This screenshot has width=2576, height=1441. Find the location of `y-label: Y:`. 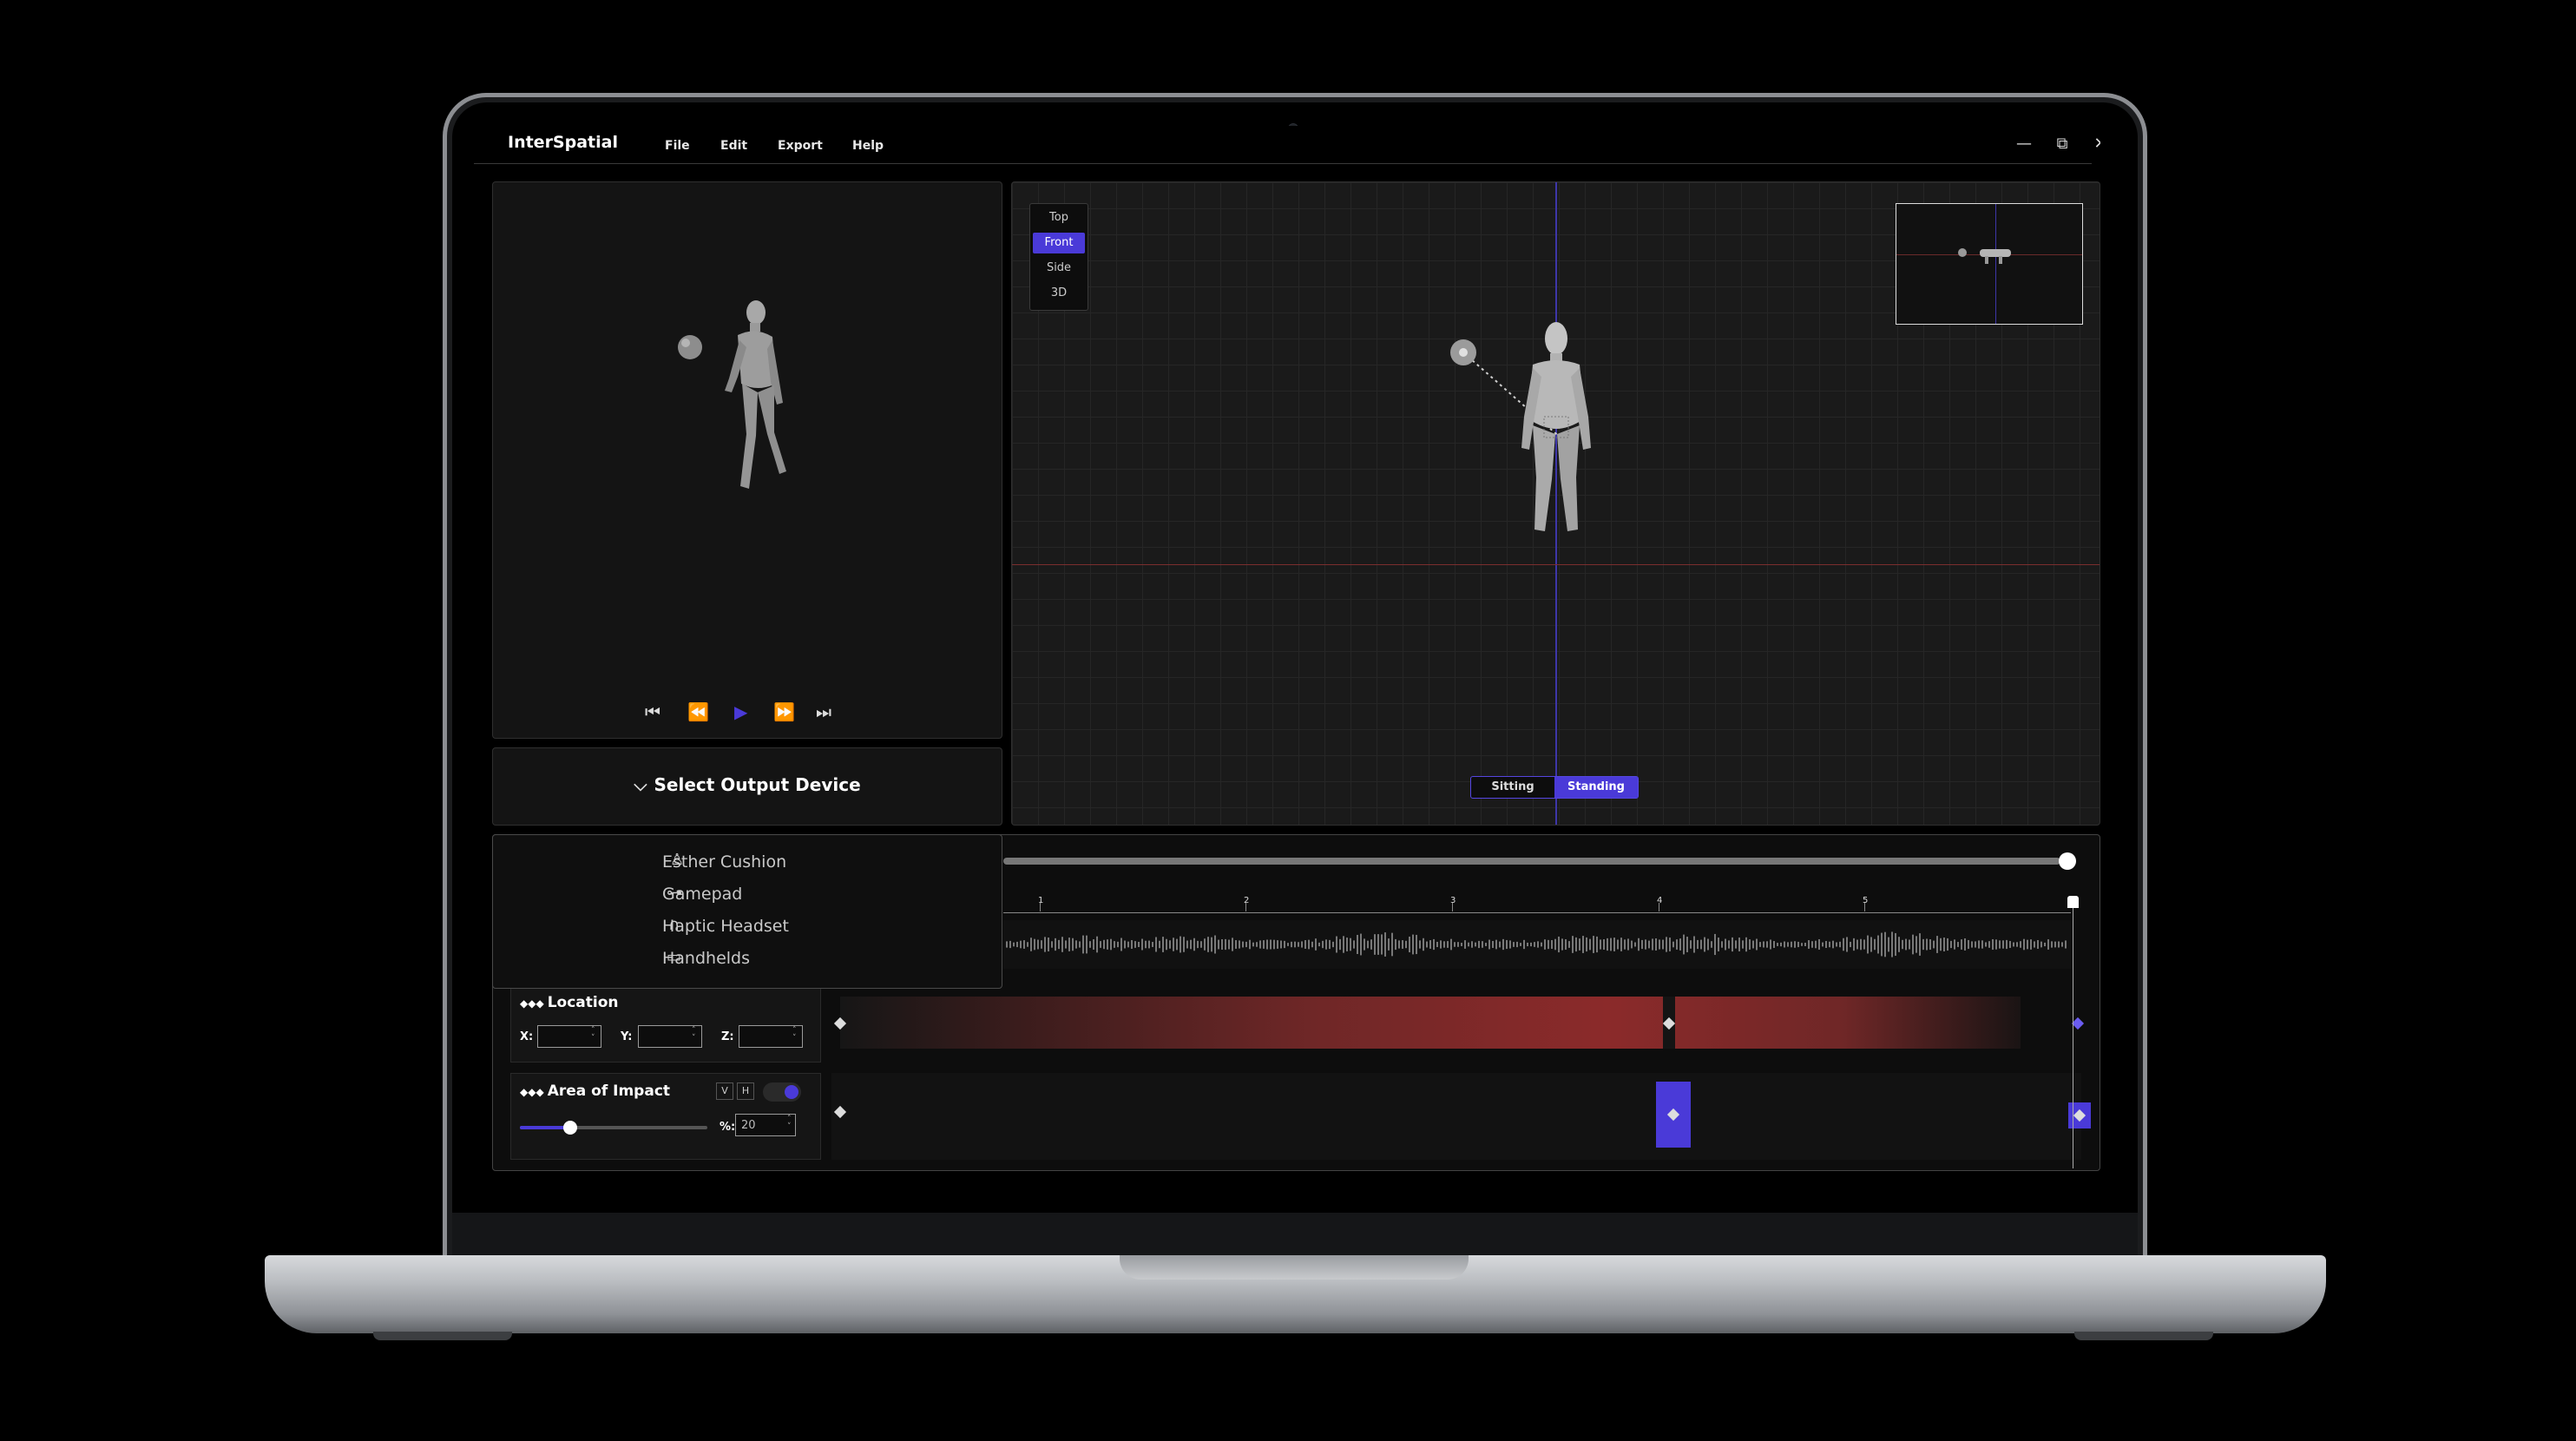

y-label: Y: is located at coordinates (627, 1036).